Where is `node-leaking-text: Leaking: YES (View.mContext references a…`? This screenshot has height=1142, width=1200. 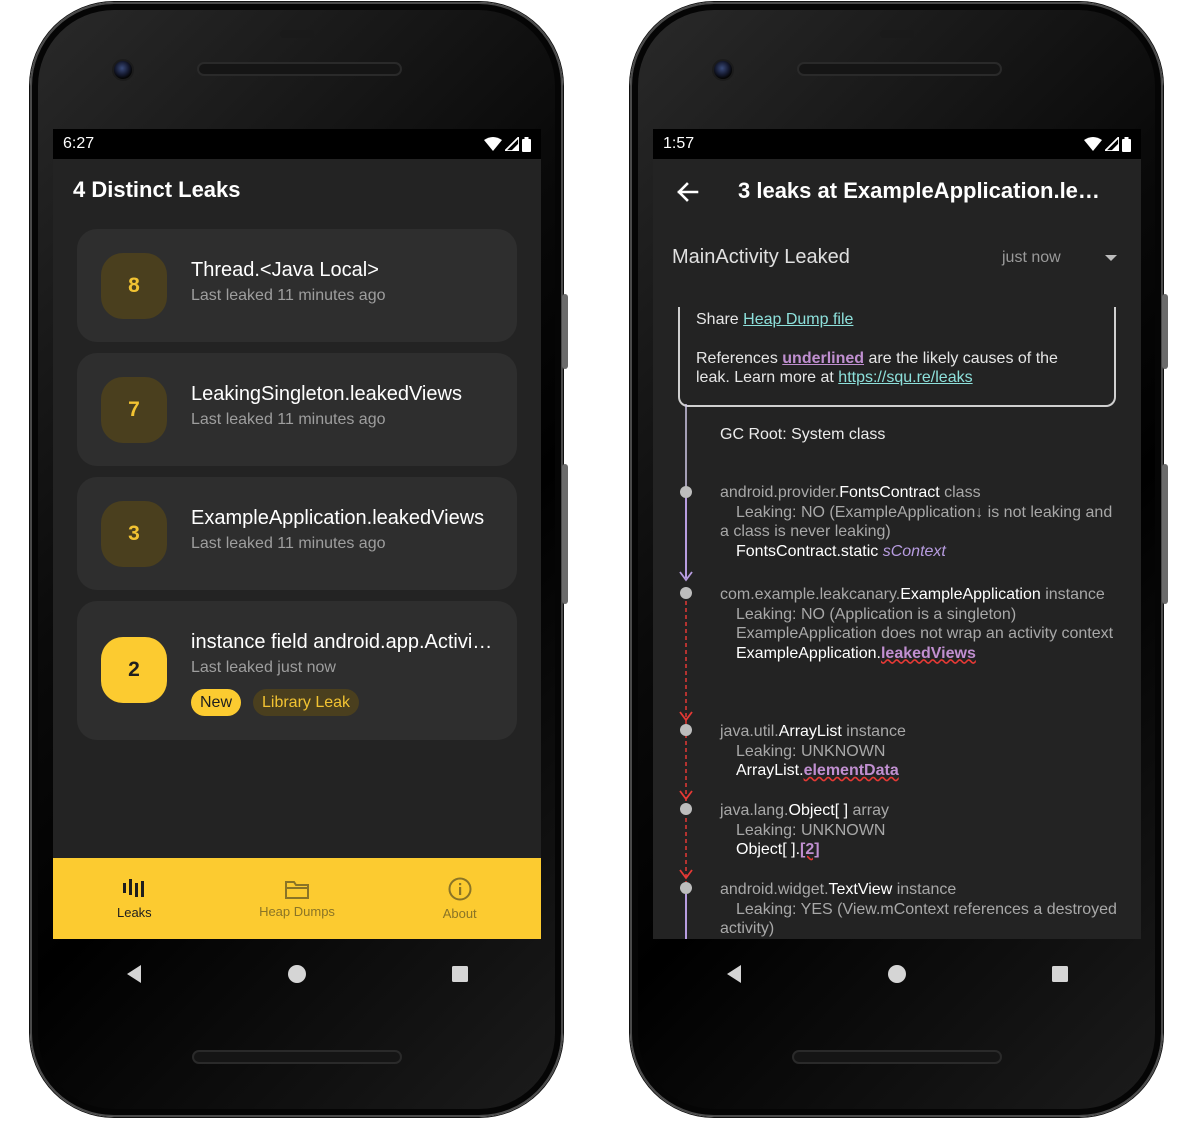 node-leaking-text: Leaking: YES (View.mContext references a… is located at coordinates (918, 919).